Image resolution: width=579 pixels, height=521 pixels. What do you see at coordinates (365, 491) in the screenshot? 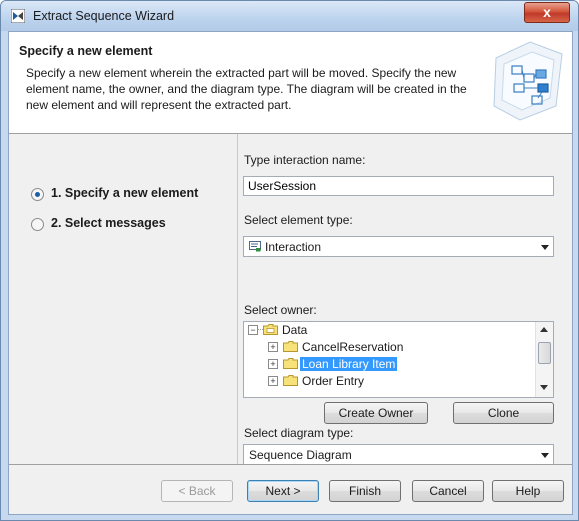
I see `finish-button: Finish` at bounding box center [365, 491].